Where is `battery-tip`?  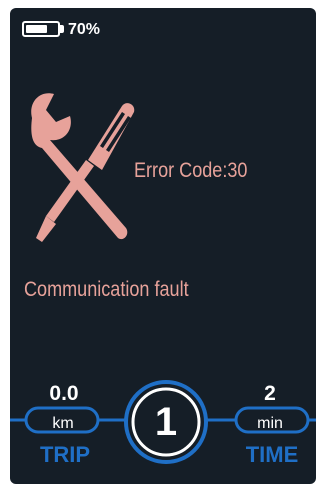 battery-tip is located at coordinates (62, 29).